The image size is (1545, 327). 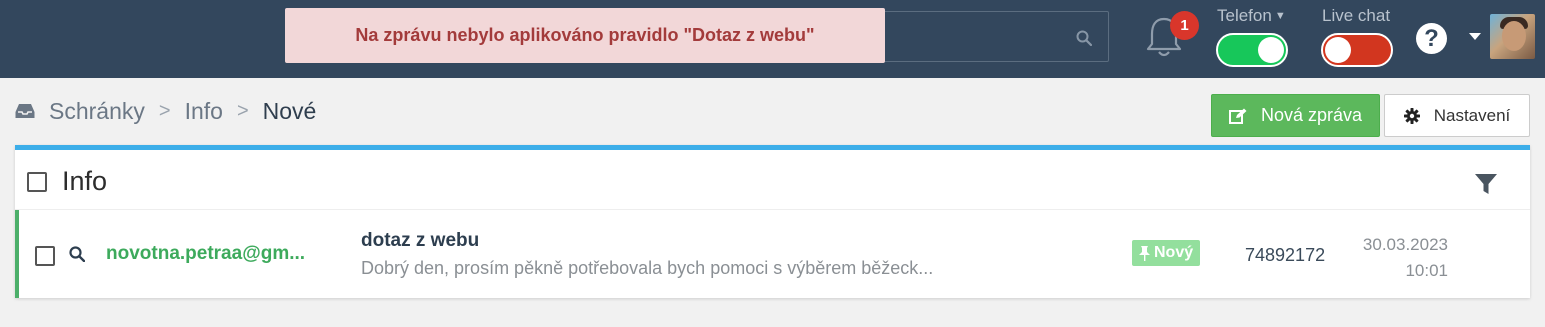 What do you see at coordinates (1144, 253) in the screenshot?
I see `pin-icon` at bounding box center [1144, 253].